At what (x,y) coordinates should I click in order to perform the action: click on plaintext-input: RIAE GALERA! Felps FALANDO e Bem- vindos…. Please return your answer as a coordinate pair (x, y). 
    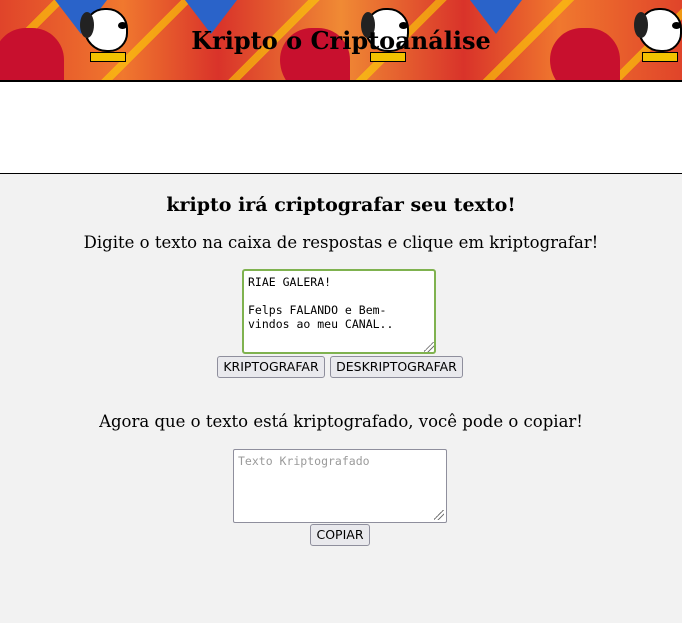
    Looking at the image, I should click on (339, 311).